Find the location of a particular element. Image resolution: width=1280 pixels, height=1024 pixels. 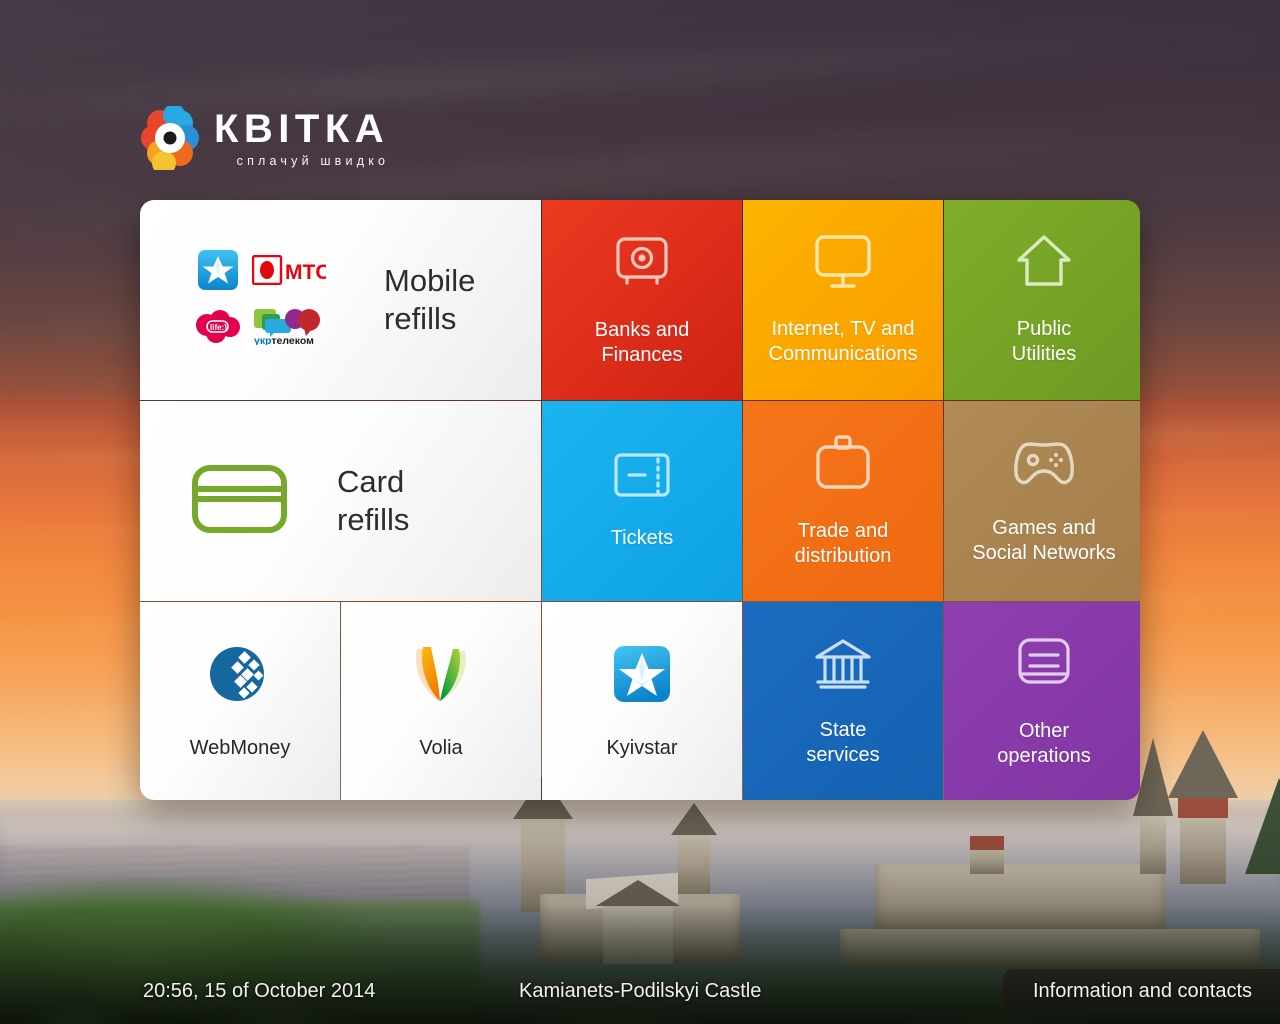

location-label: Kamianets-Podilskyi Castle is located at coordinates (640, 990).